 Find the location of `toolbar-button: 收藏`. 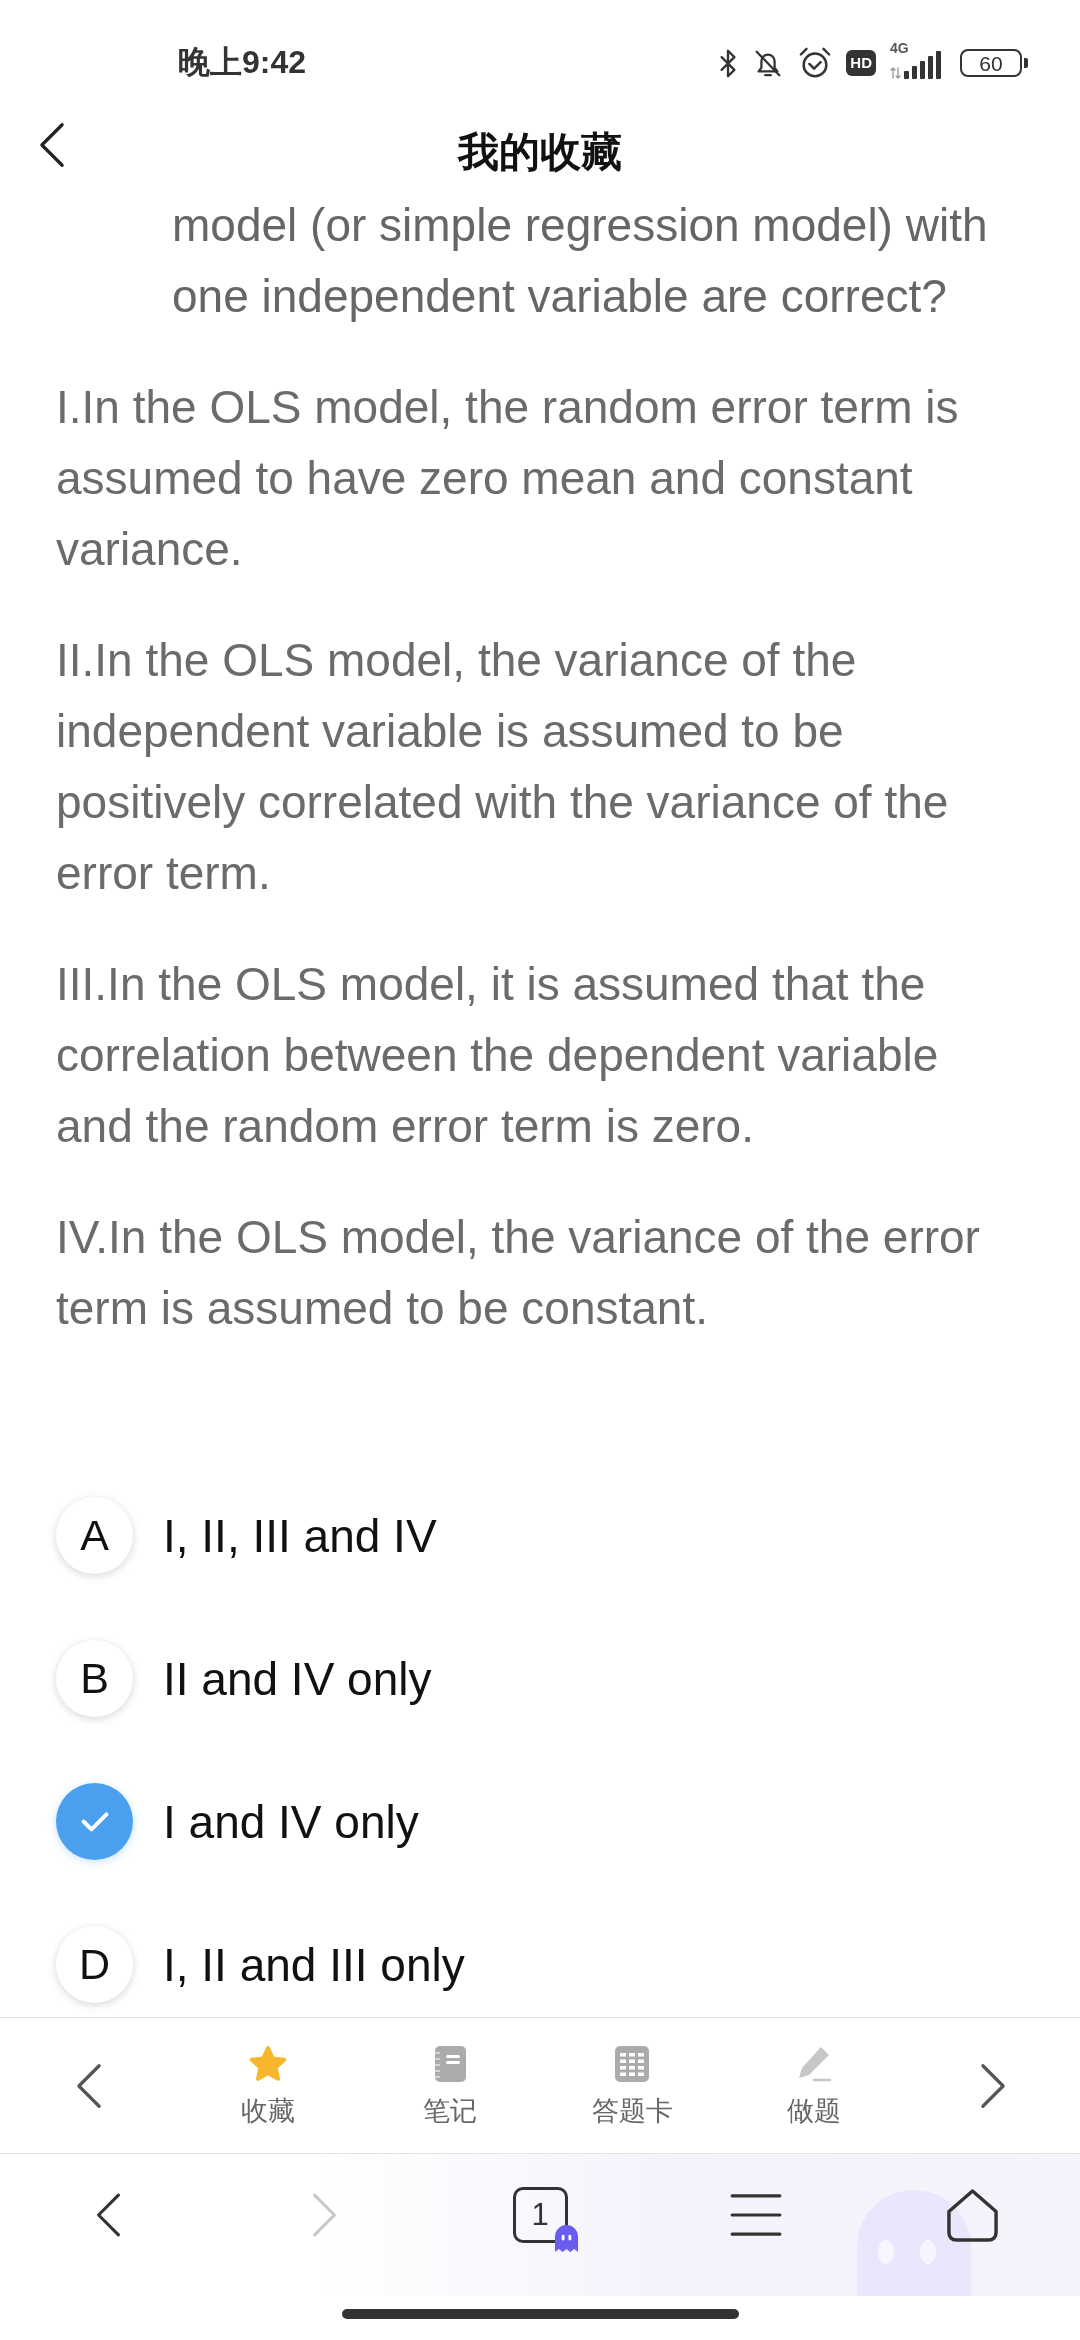

toolbar-button: 收藏 is located at coordinates (268, 2086).